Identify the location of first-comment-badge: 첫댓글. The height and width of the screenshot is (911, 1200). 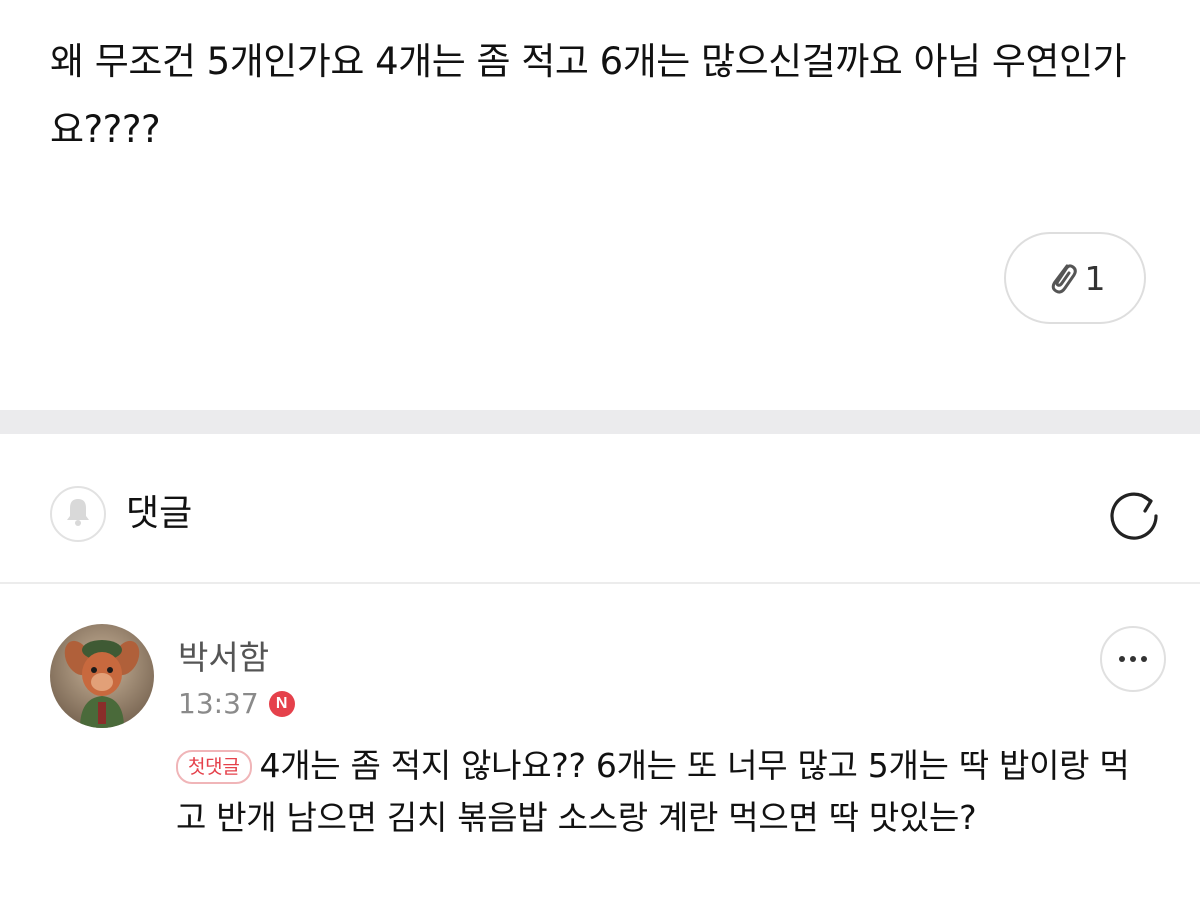
(214, 767).